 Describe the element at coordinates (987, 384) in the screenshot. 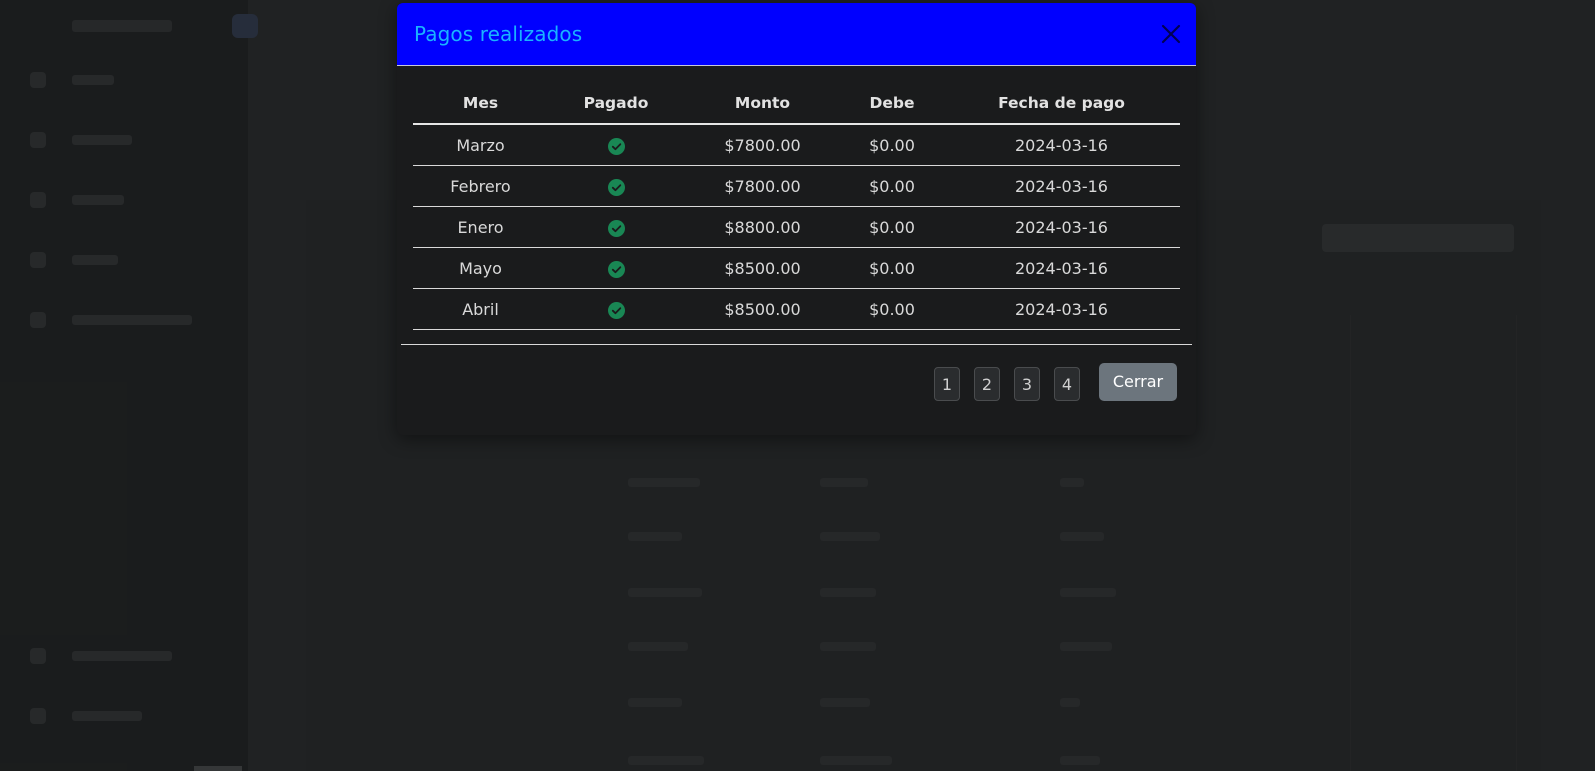

I see `page-button-2: 2` at that location.